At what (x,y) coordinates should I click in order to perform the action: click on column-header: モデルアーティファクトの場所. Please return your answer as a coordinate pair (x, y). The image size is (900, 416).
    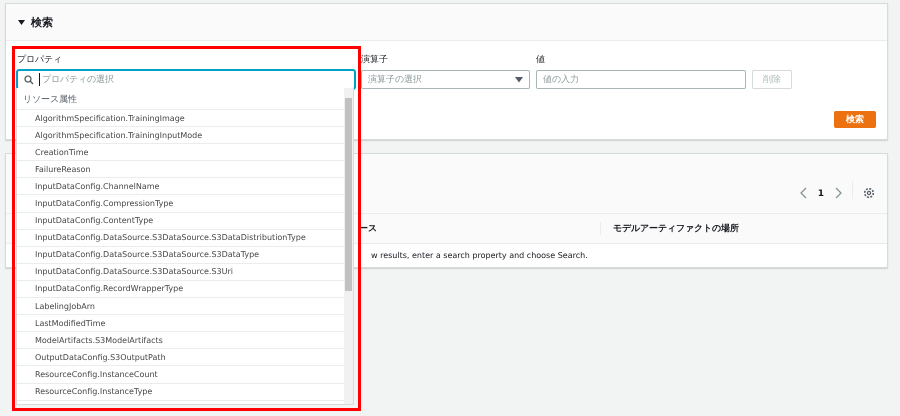
    Looking at the image, I should click on (676, 228).